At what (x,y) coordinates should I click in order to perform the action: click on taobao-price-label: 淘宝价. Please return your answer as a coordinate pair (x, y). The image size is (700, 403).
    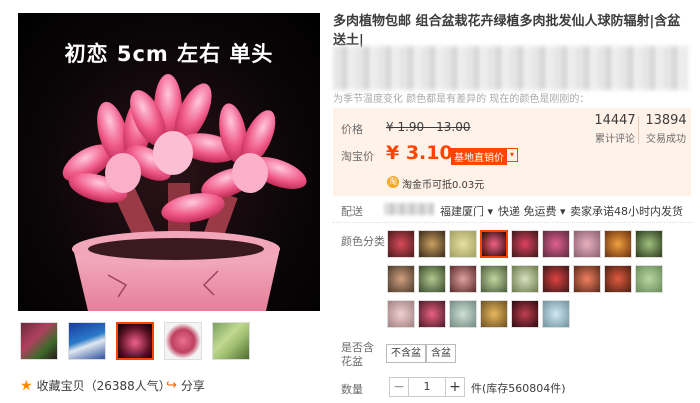
    Looking at the image, I should click on (357, 156).